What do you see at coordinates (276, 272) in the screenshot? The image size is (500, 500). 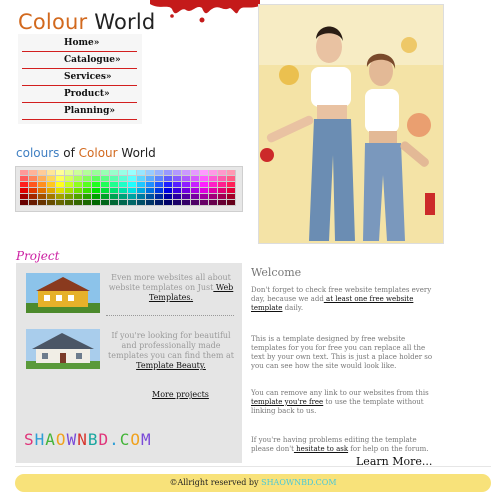 I see `welcome-heading: Welcome` at bounding box center [276, 272].